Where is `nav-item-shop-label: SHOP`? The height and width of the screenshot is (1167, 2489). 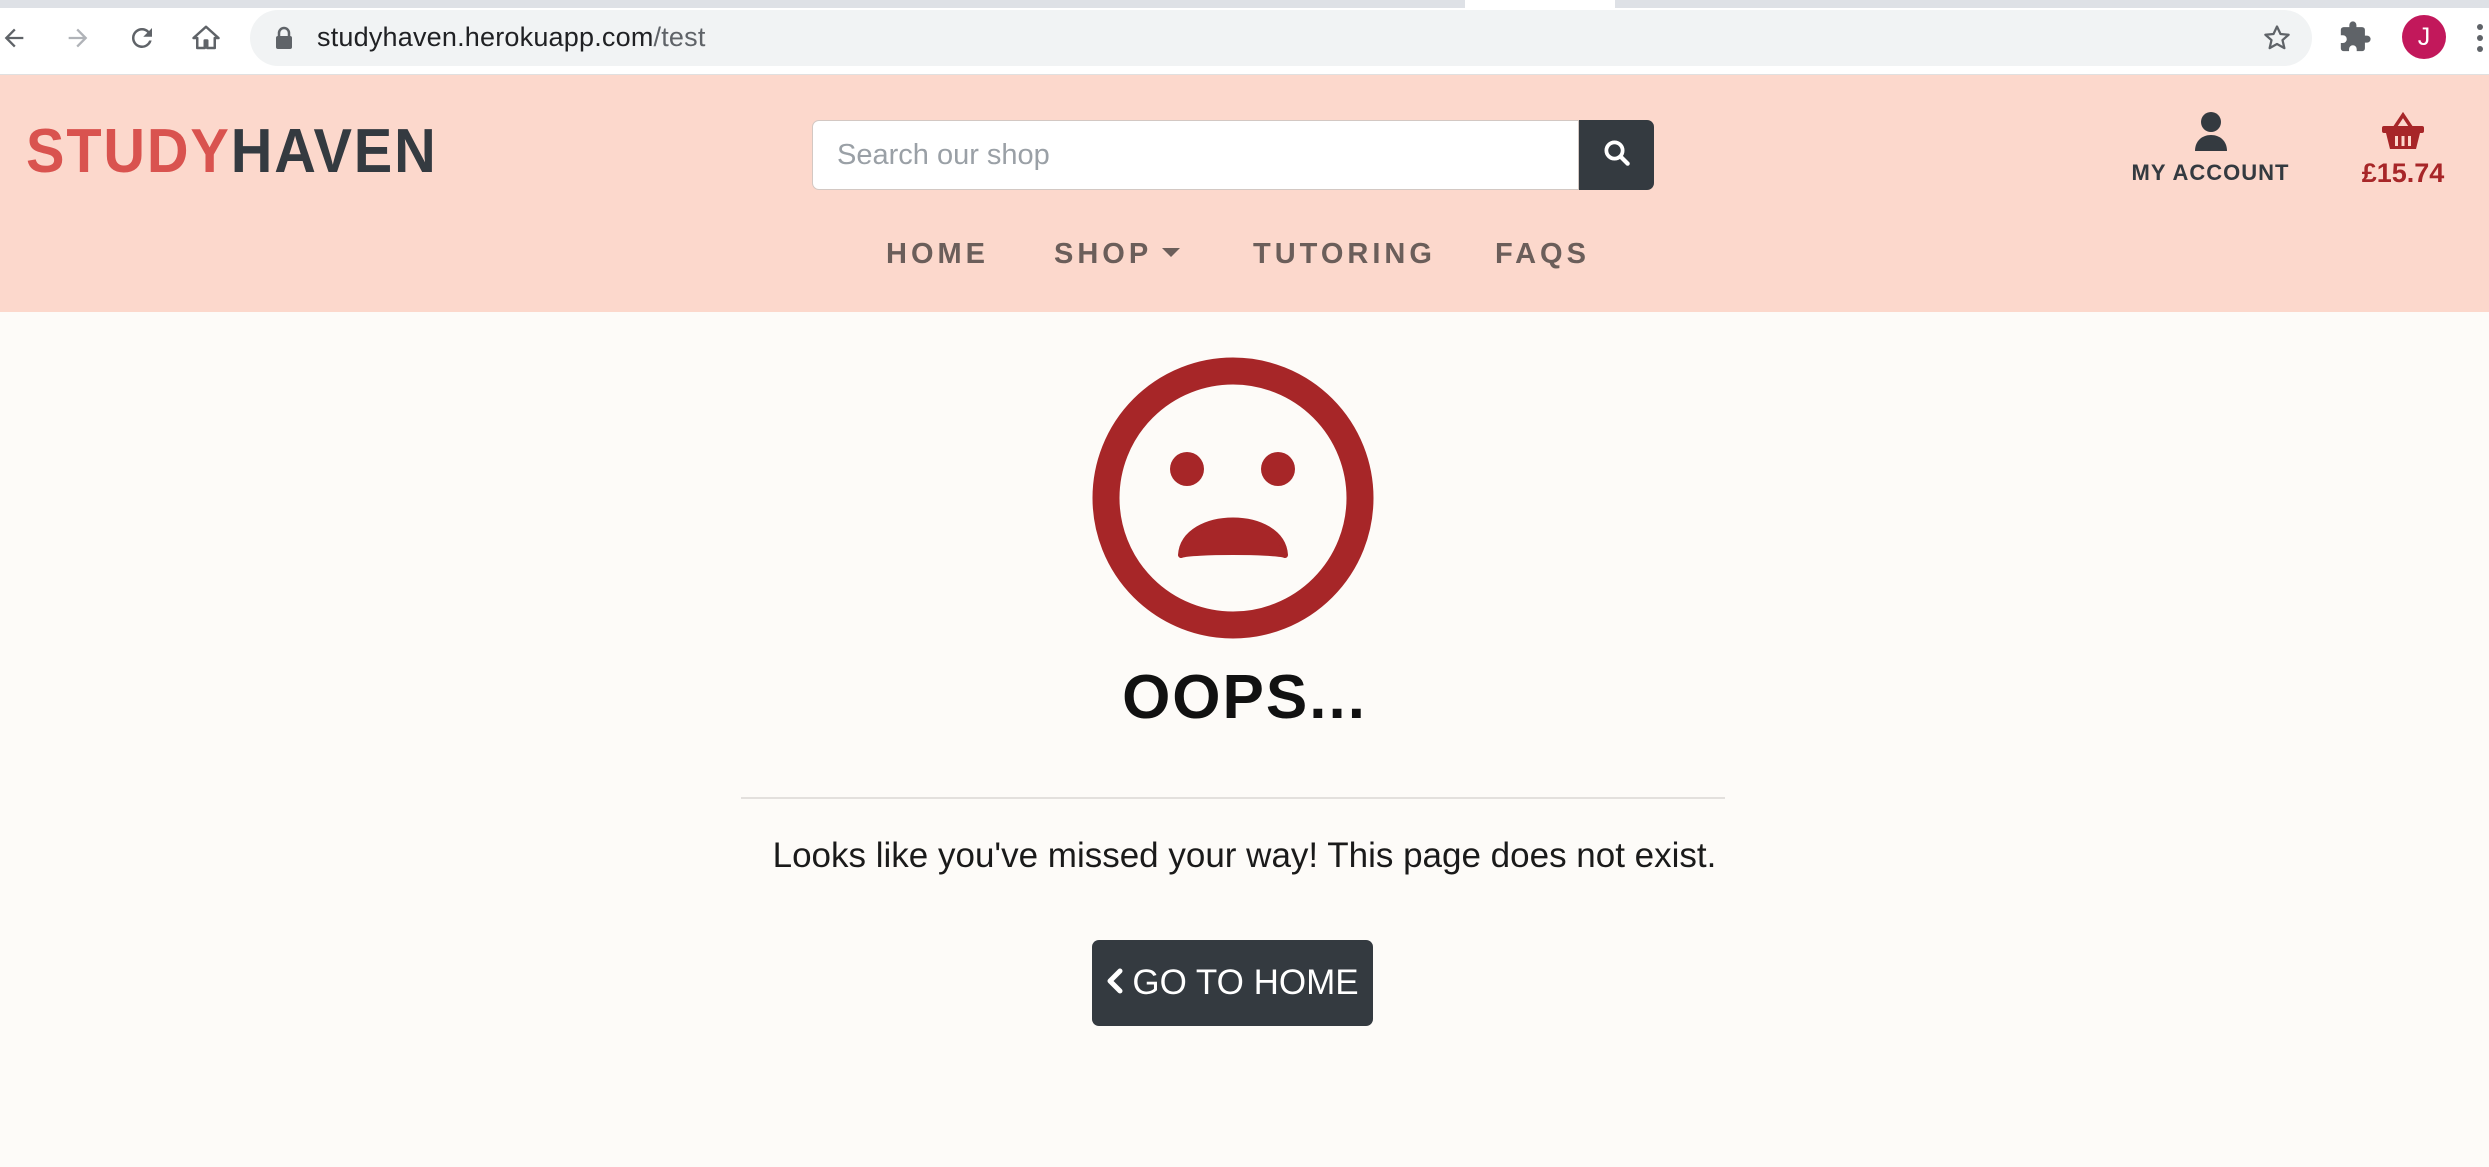 nav-item-shop-label: SHOP is located at coordinates (1103, 254).